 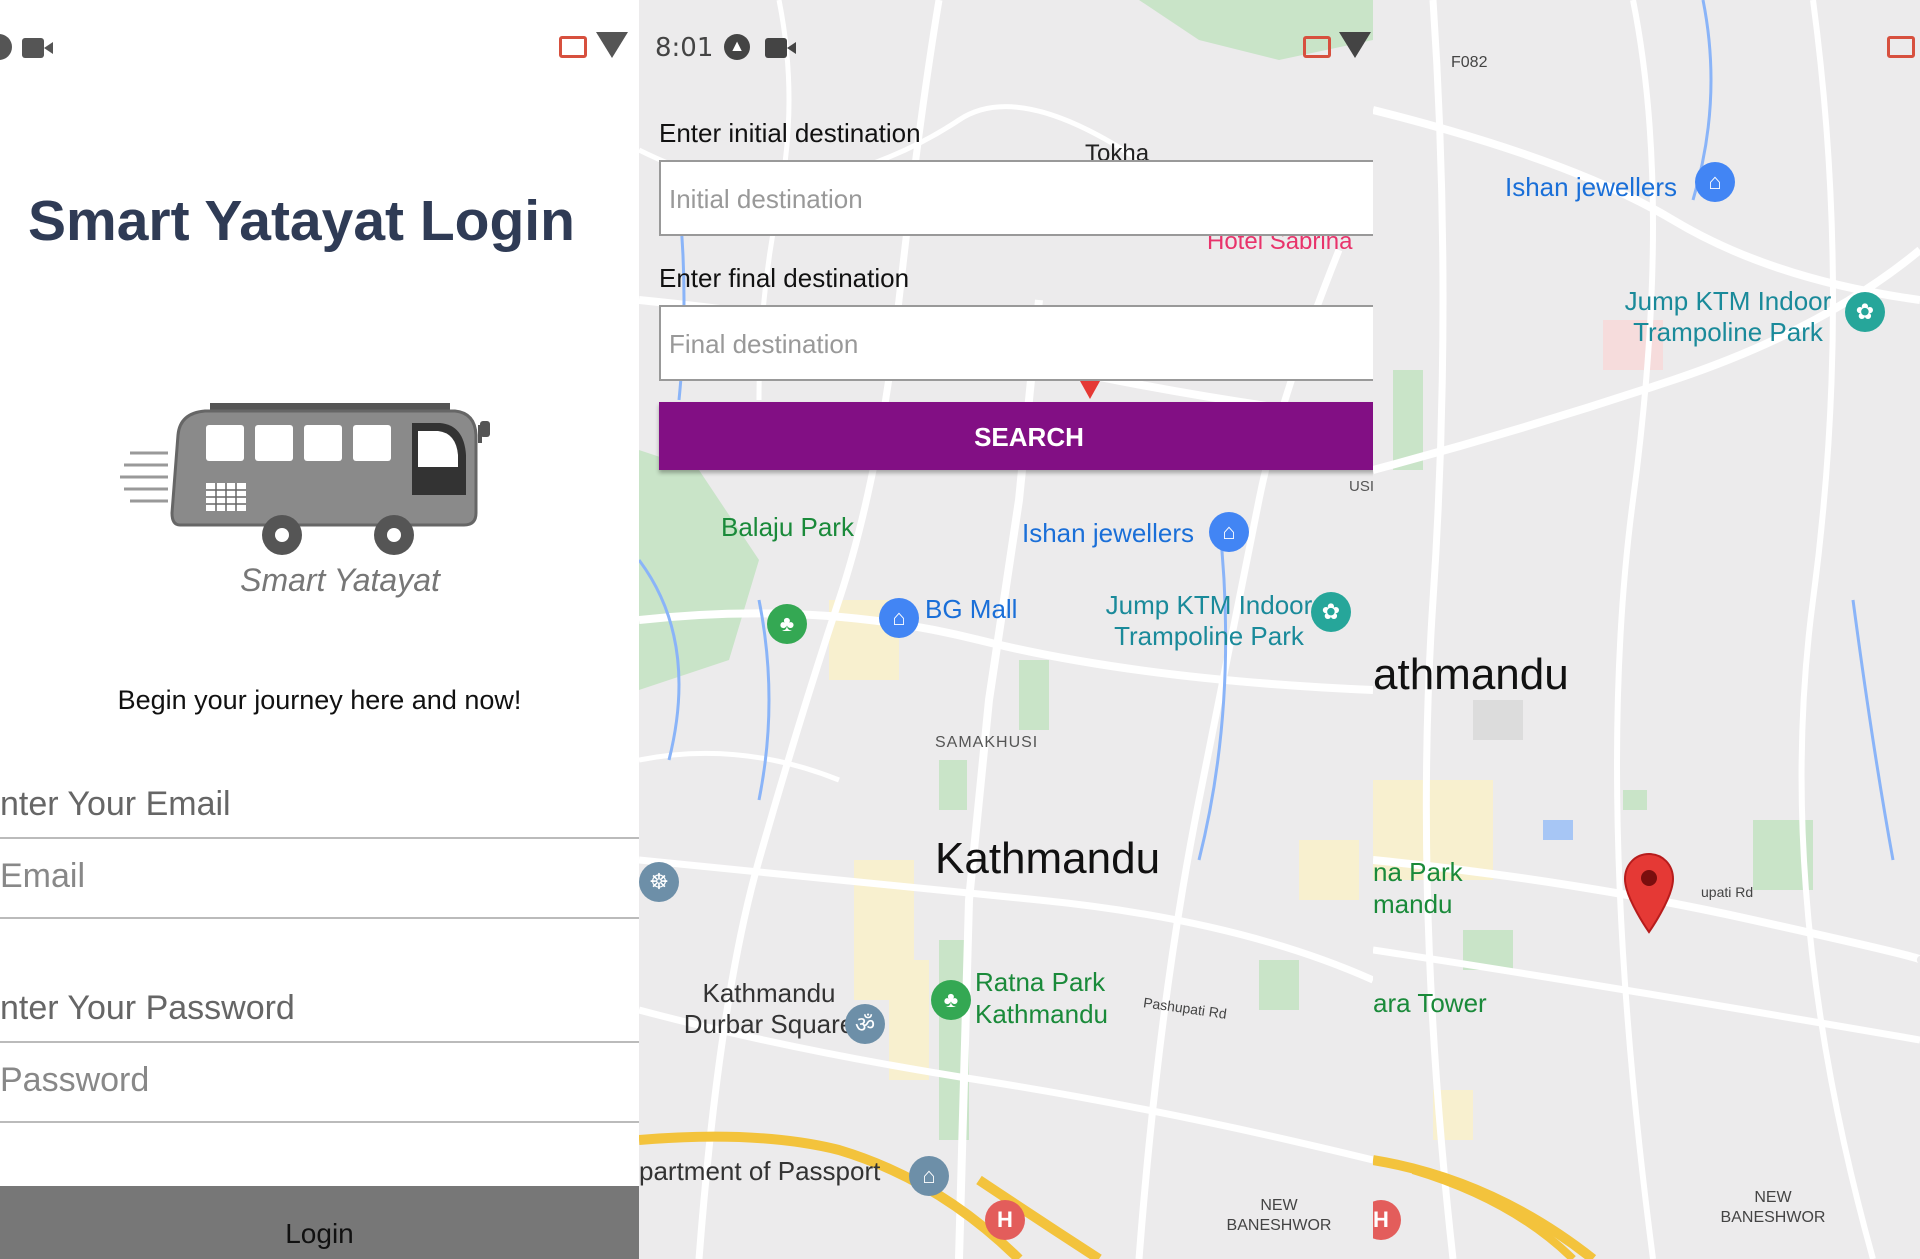 What do you see at coordinates (659, 882) in the screenshot?
I see `temple-icon: ☸` at bounding box center [659, 882].